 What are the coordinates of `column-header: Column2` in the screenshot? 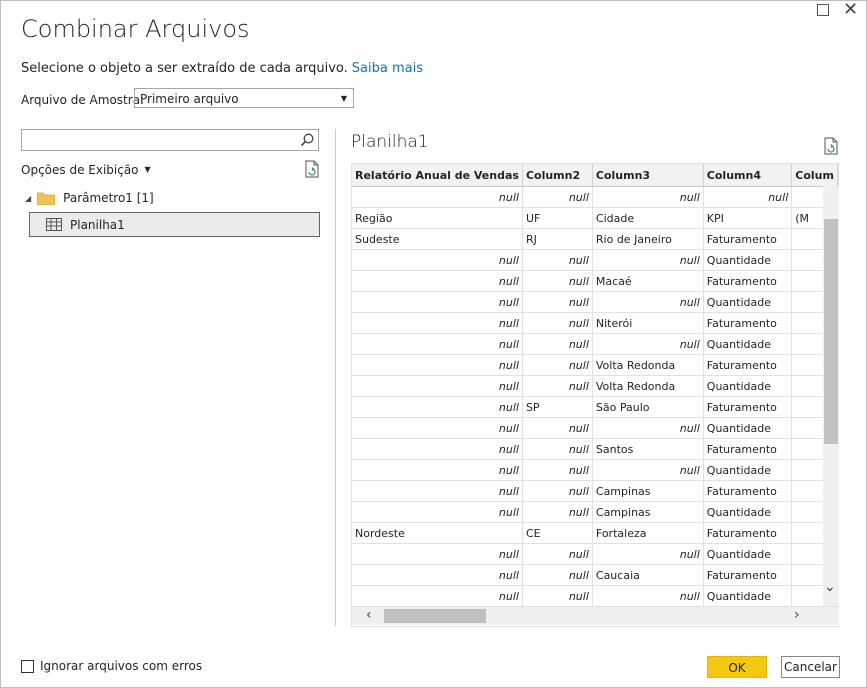 It's located at (557, 175).